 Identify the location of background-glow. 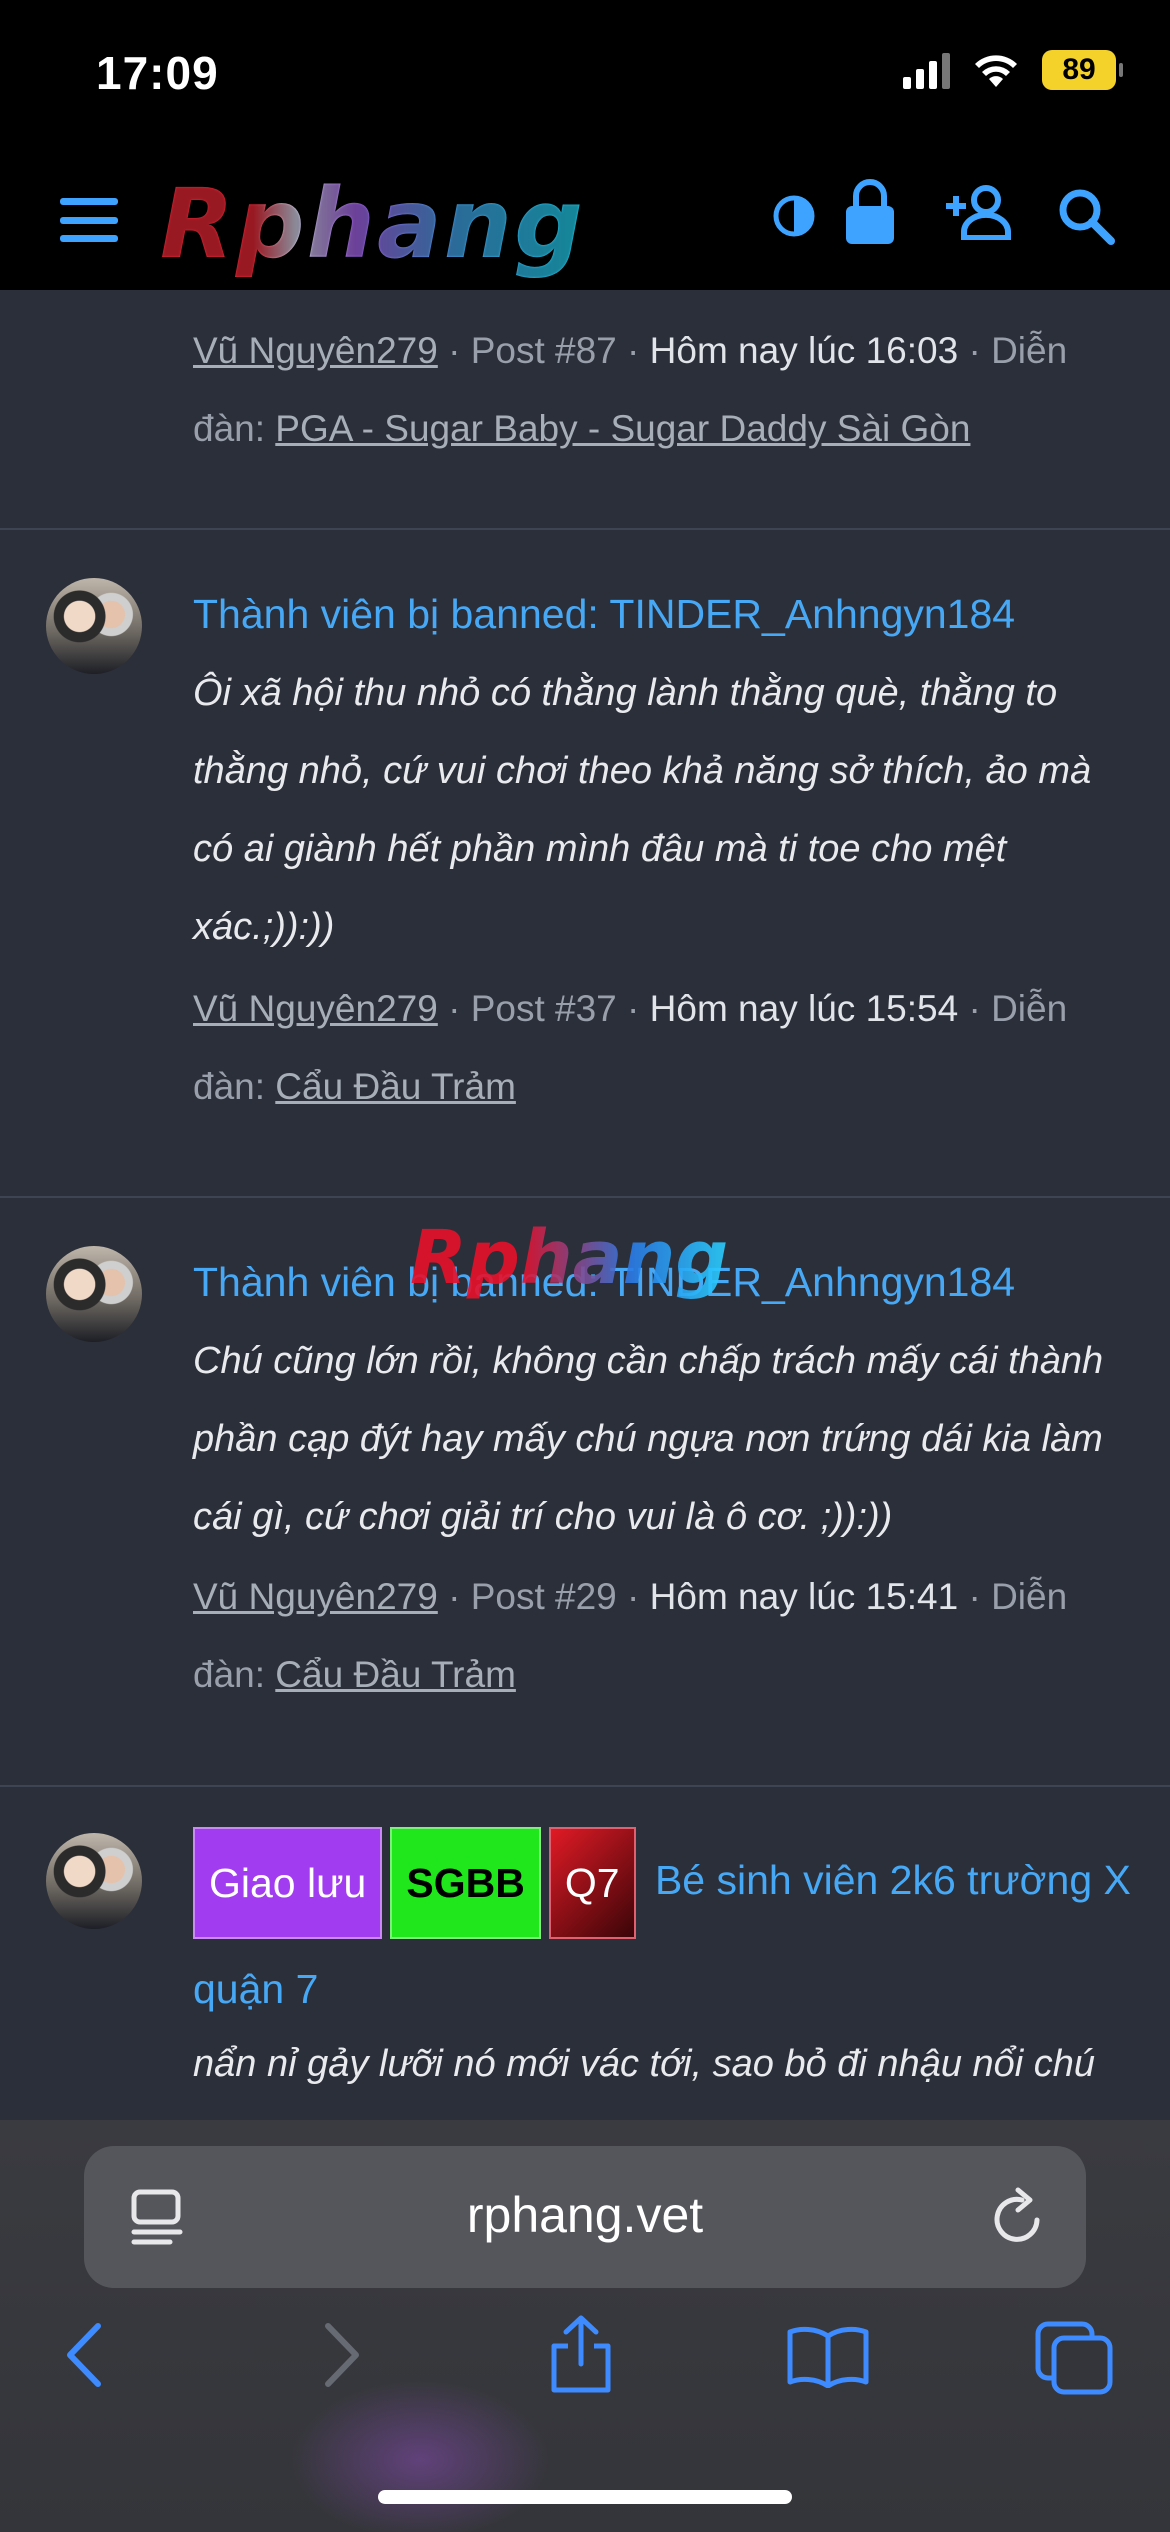
(420, 2456).